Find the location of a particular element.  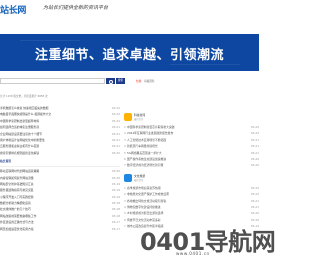

news-title: 2024年互联网行业发展趋势报告发布 is located at coordinates (150, 133).